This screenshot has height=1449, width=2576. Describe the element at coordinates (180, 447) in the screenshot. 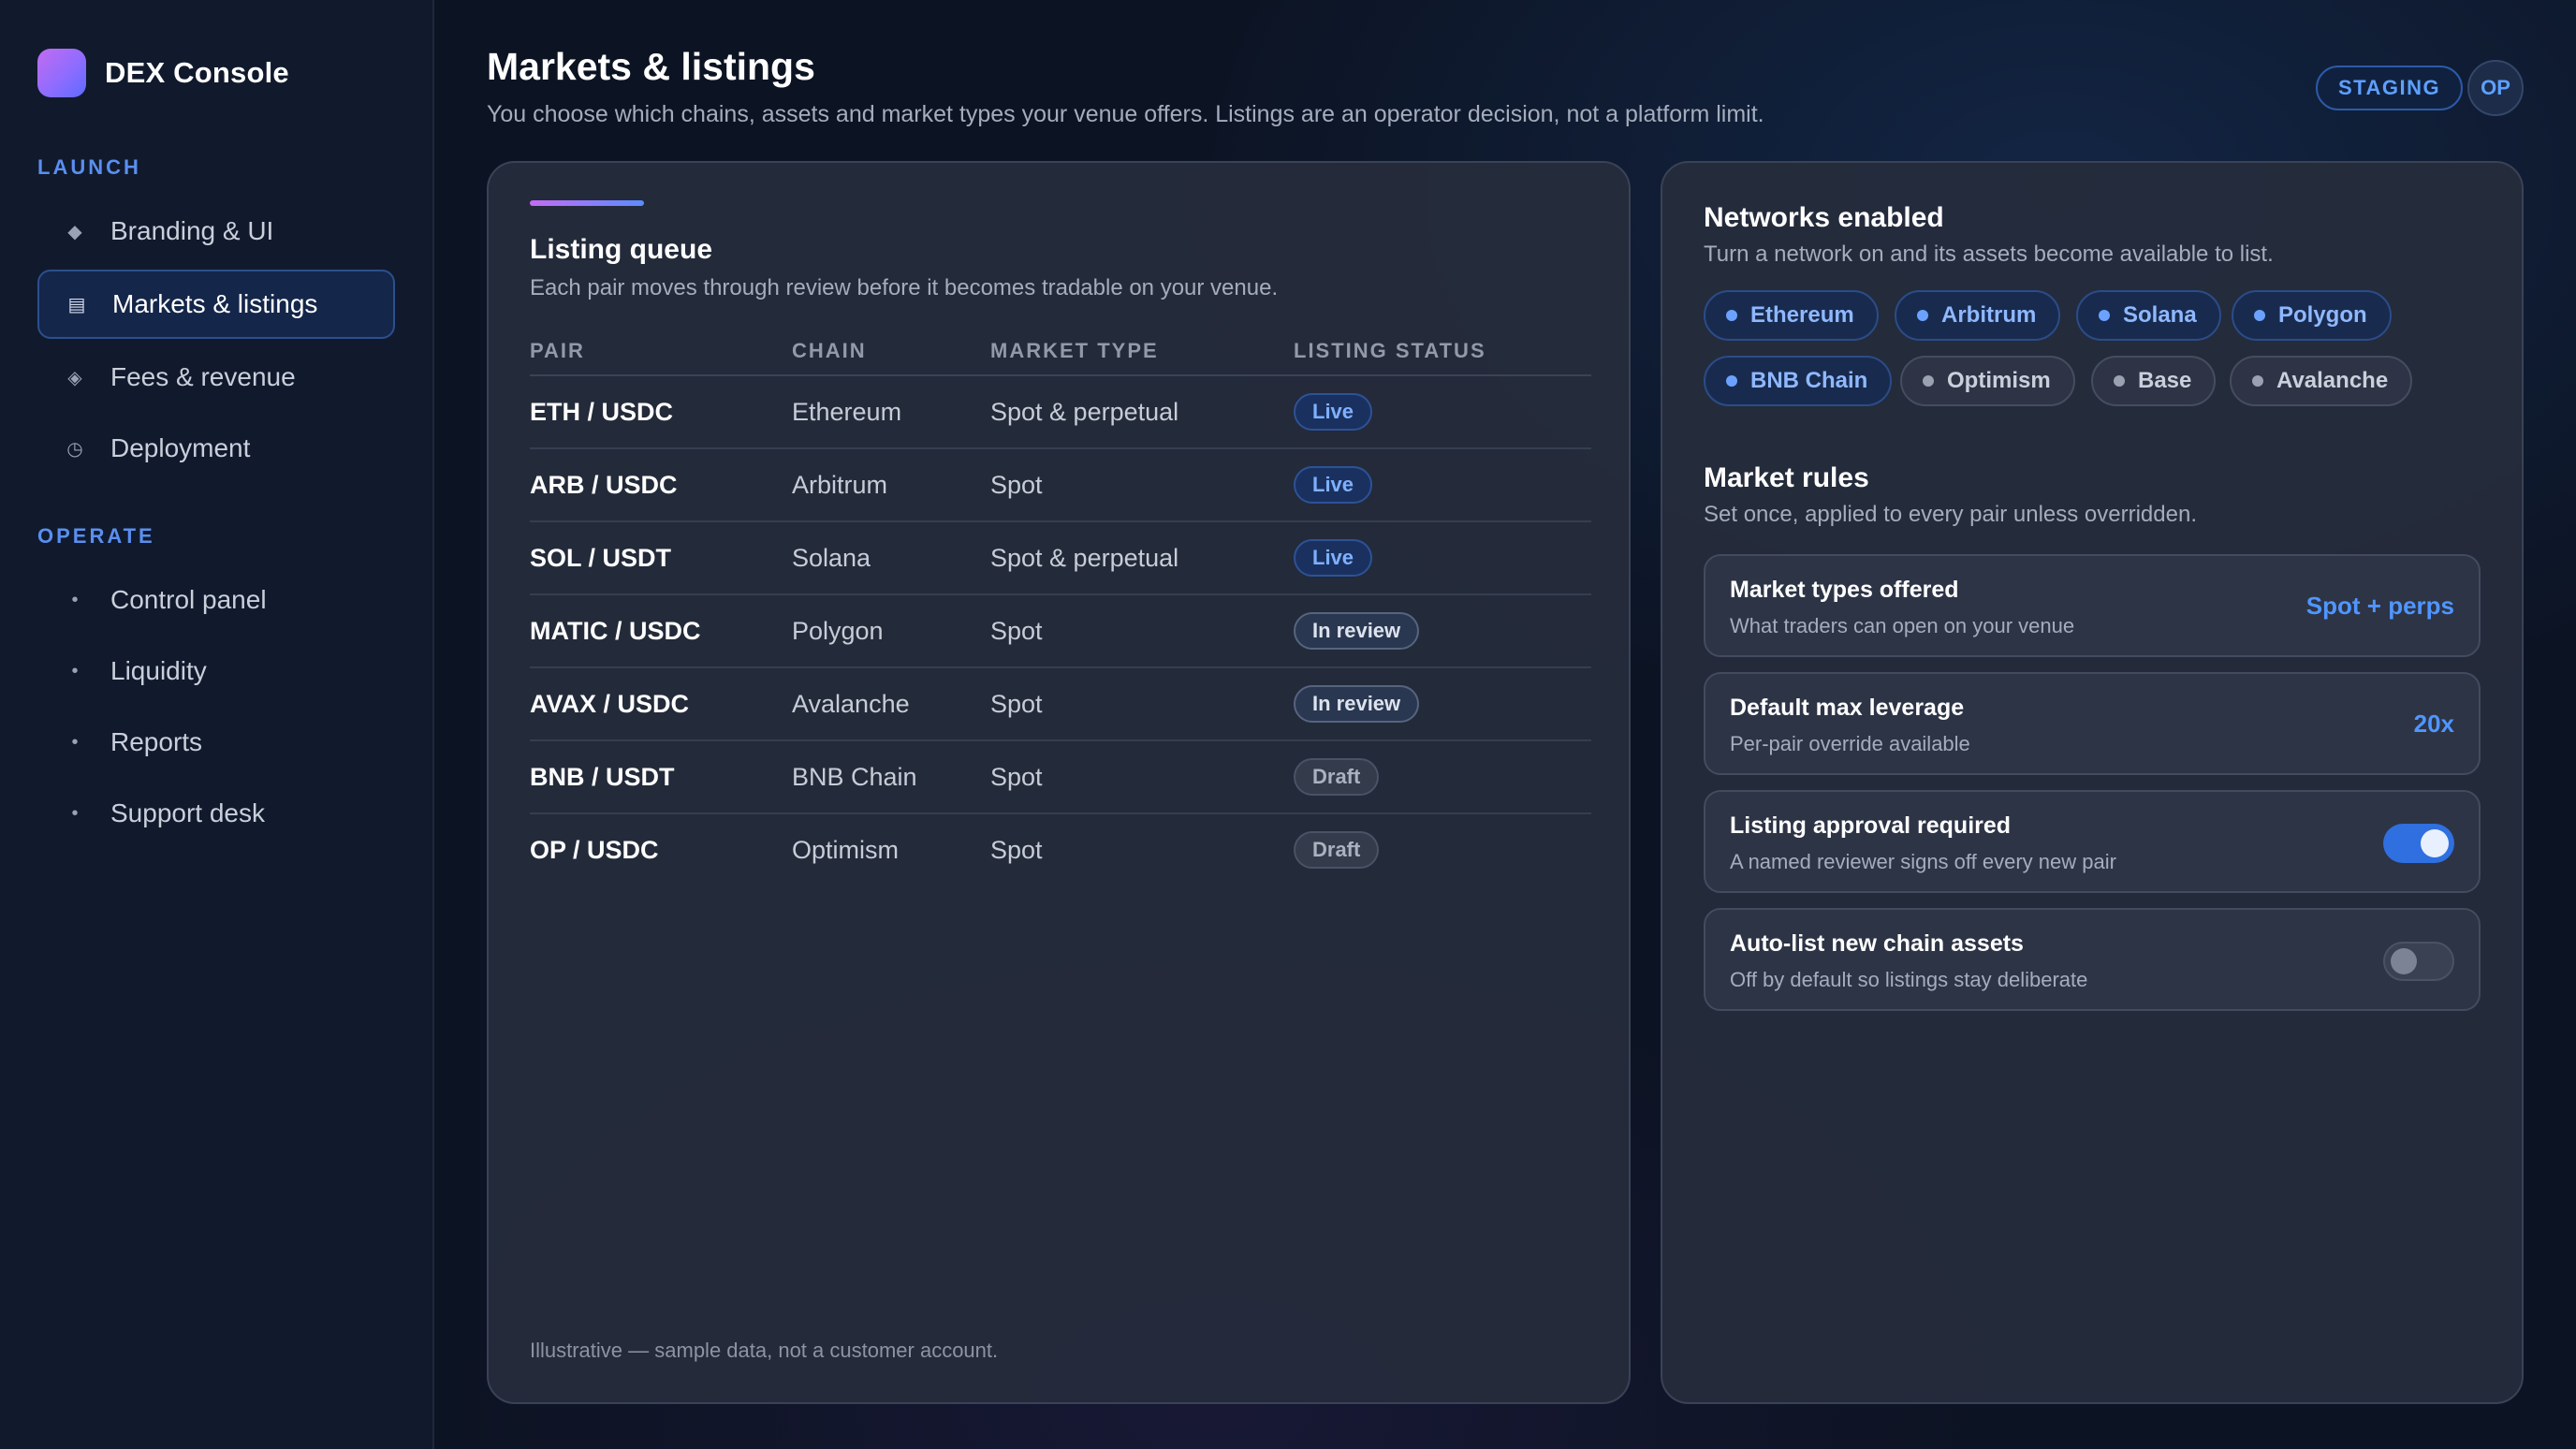

I see `nav-item-label: Deployment` at that location.